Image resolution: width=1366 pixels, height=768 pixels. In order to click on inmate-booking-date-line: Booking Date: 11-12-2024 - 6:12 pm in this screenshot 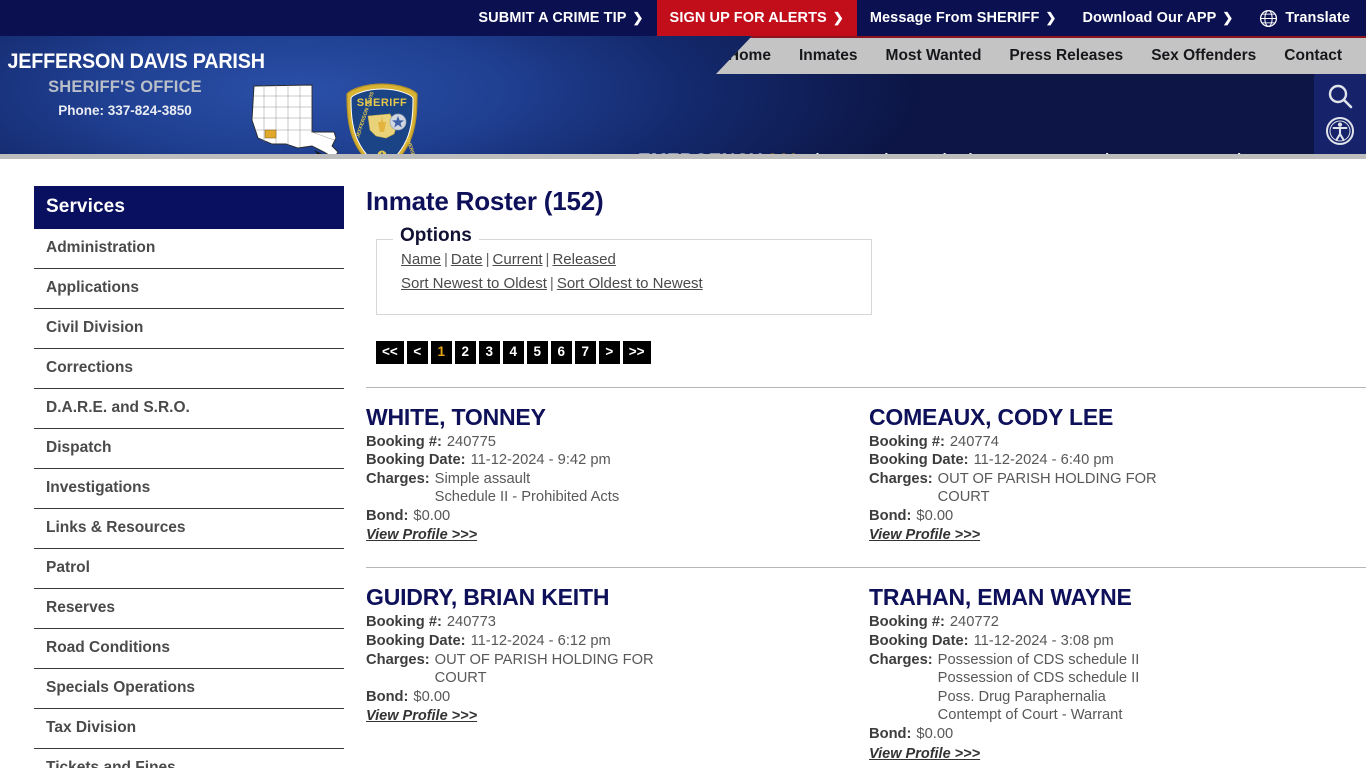, I will do `click(614, 641)`.